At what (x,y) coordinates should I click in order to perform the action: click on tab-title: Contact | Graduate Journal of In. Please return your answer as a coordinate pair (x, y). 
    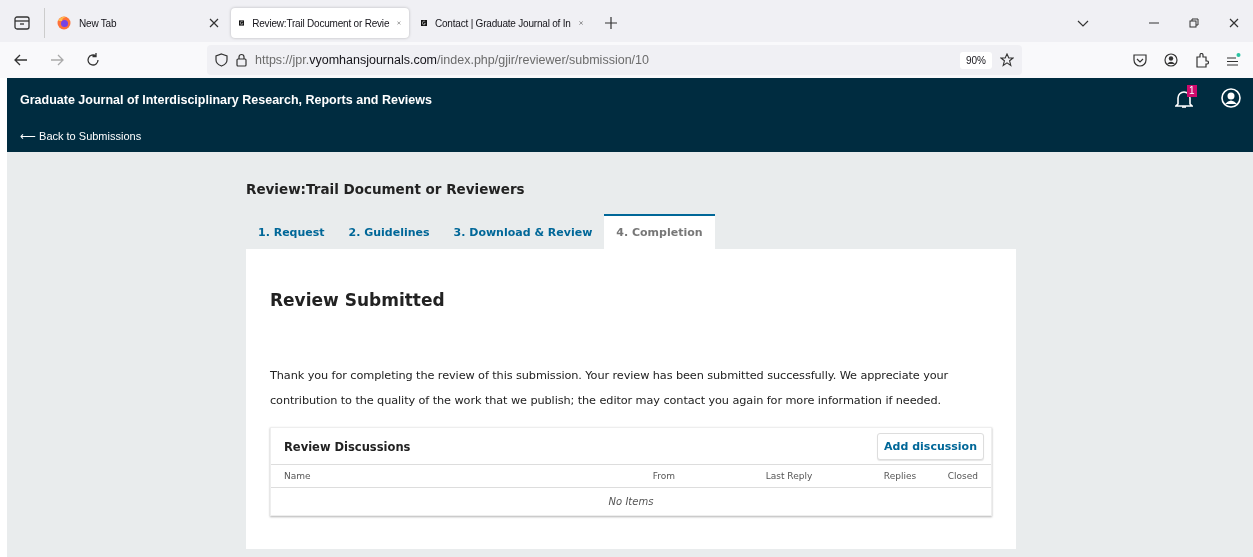
    Looking at the image, I should click on (503, 23).